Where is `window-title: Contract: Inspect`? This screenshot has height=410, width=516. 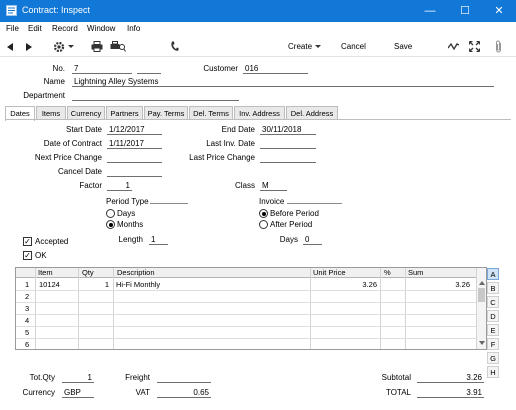
window-title: Contract: Inspect is located at coordinates (56, 10).